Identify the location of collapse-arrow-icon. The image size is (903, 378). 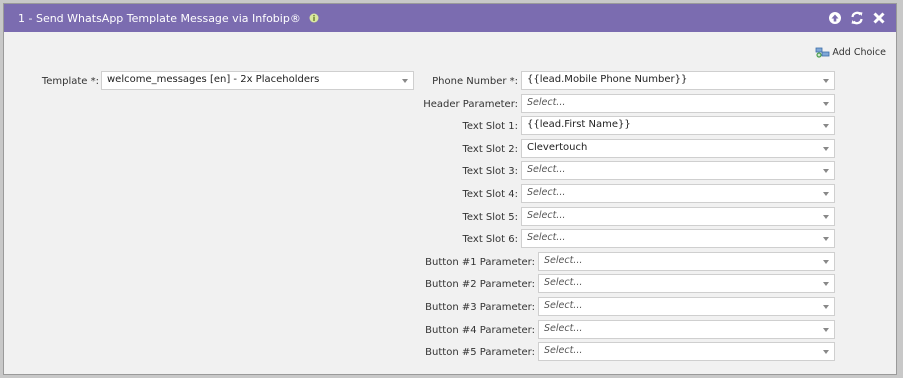
(835, 18).